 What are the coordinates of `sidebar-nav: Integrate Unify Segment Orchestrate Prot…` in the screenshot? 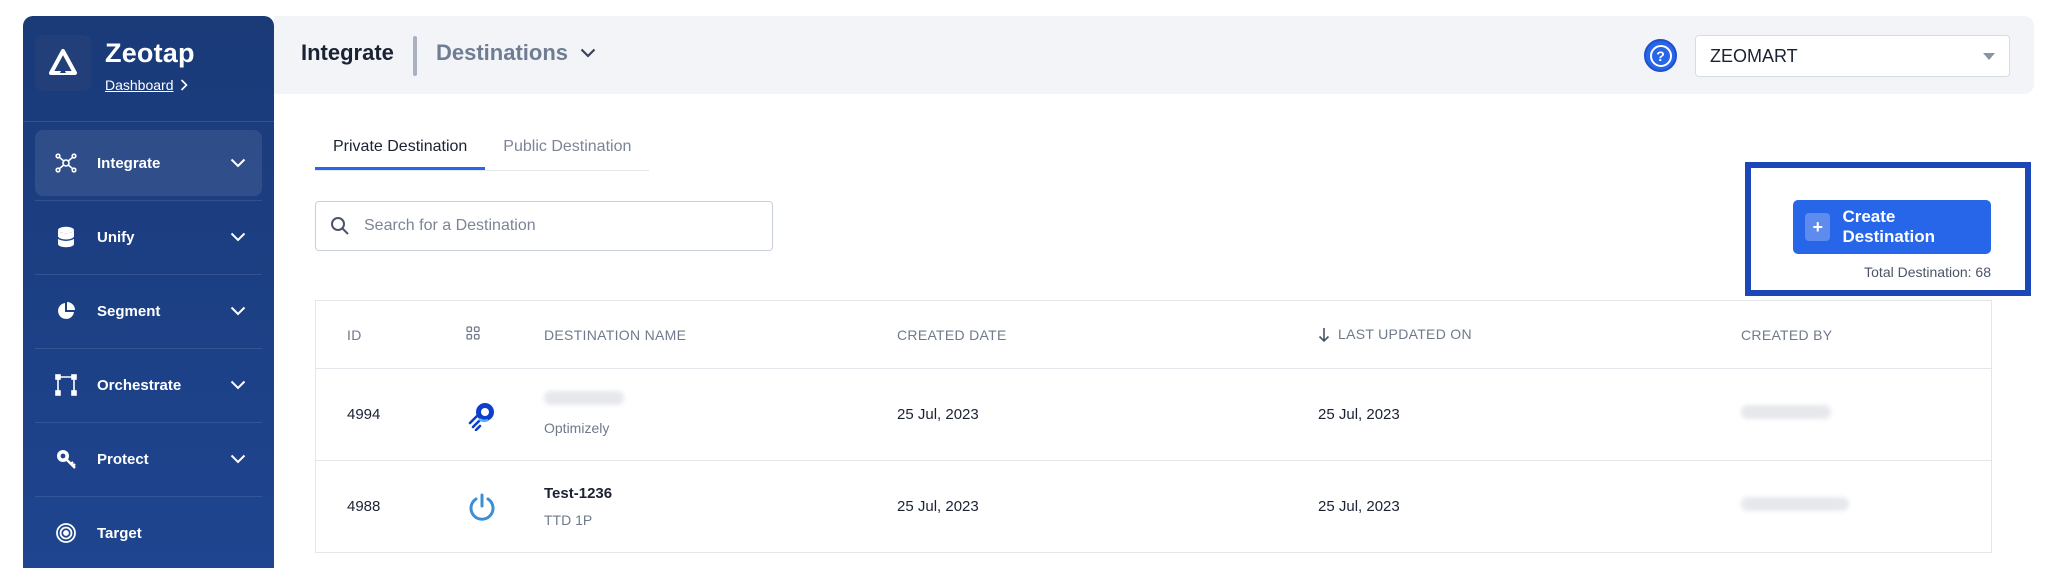 It's located at (148, 344).